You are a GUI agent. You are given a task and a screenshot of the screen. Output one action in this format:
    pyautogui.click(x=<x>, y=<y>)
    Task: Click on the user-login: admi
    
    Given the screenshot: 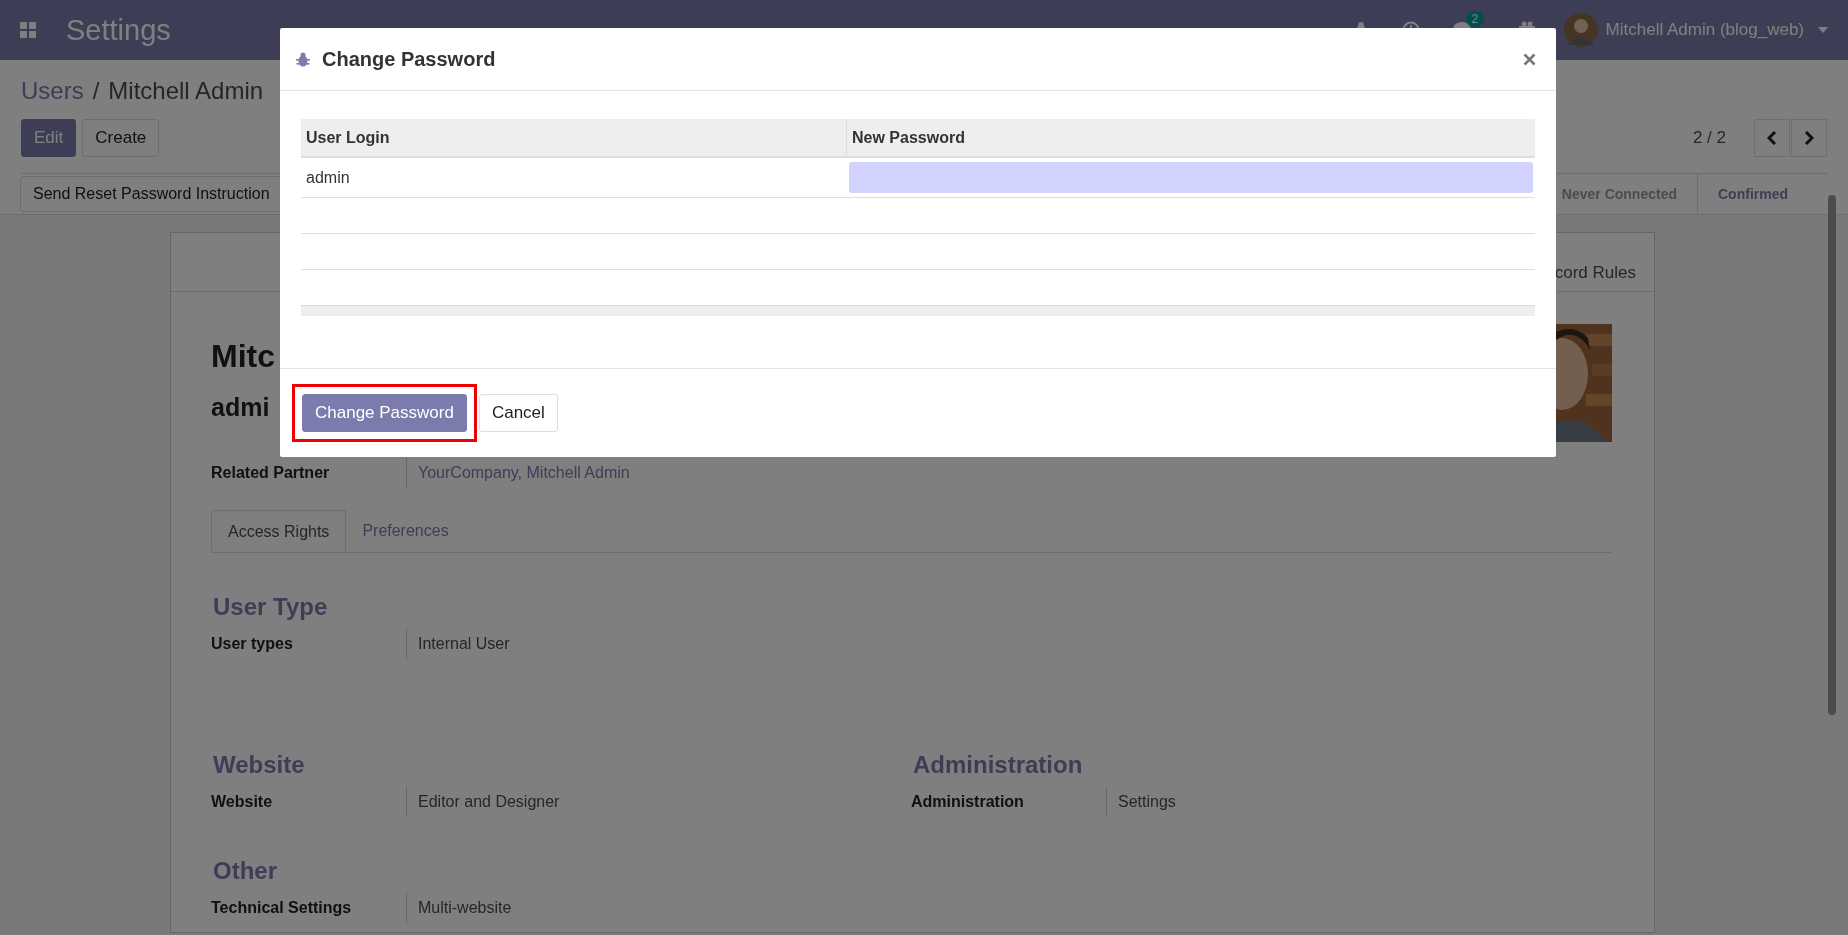 What is the action you would take?
    pyautogui.click(x=241, y=407)
    